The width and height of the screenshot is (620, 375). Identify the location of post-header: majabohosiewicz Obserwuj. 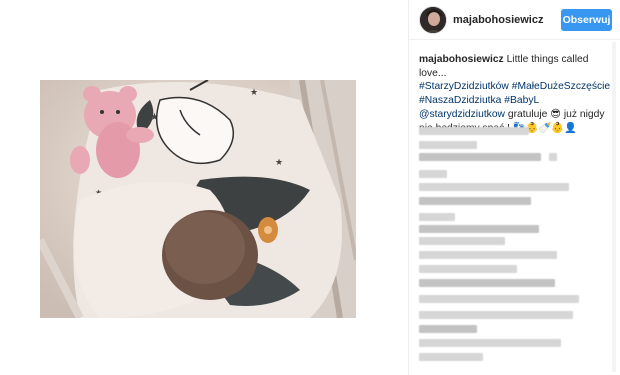
(514, 20).